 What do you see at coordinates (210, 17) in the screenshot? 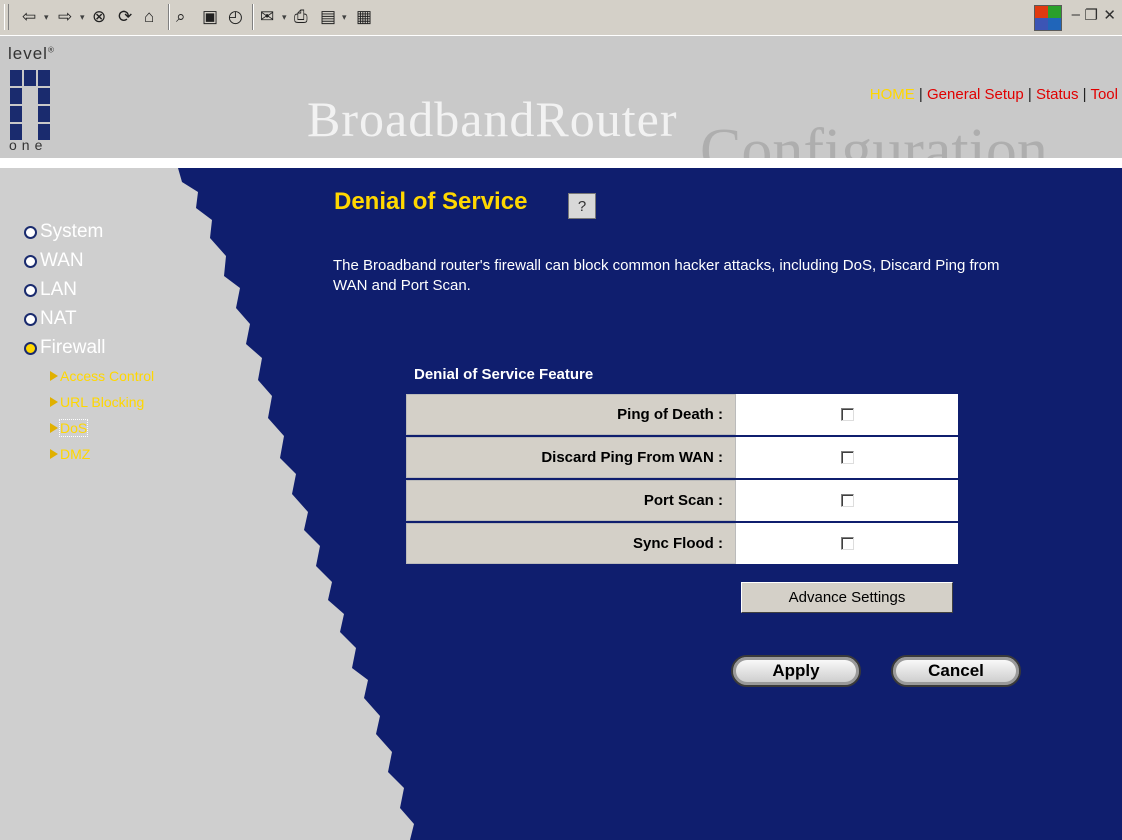
I see `favorites-icon: ▣` at bounding box center [210, 17].